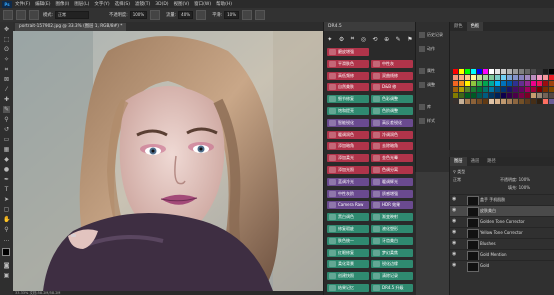 This screenshot has width=554, height=295. What do you see at coordinates (454, 232) in the screenshot?
I see `visibility-eye-icon: ◉` at bounding box center [454, 232].